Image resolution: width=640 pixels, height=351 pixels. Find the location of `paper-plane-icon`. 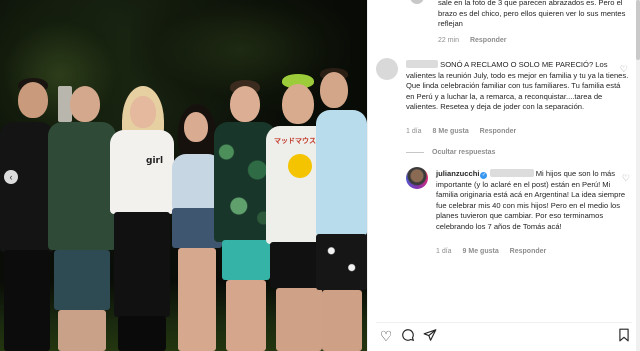

paper-plane-icon is located at coordinates (430, 335).